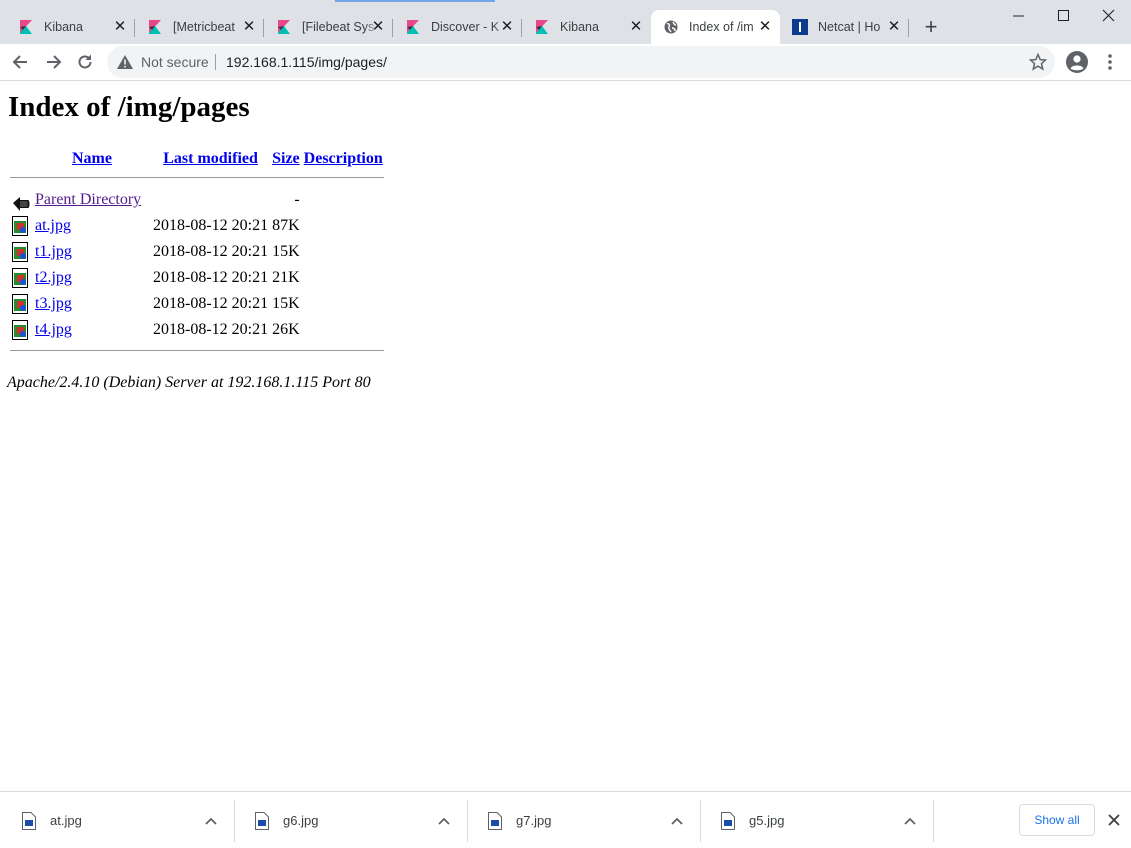 This screenshot has width=1131, height=848. What do you see at coordinates (415, 1) in the screenshot?
I see `taskbar-peek-line` at bounding box center [415, 1].